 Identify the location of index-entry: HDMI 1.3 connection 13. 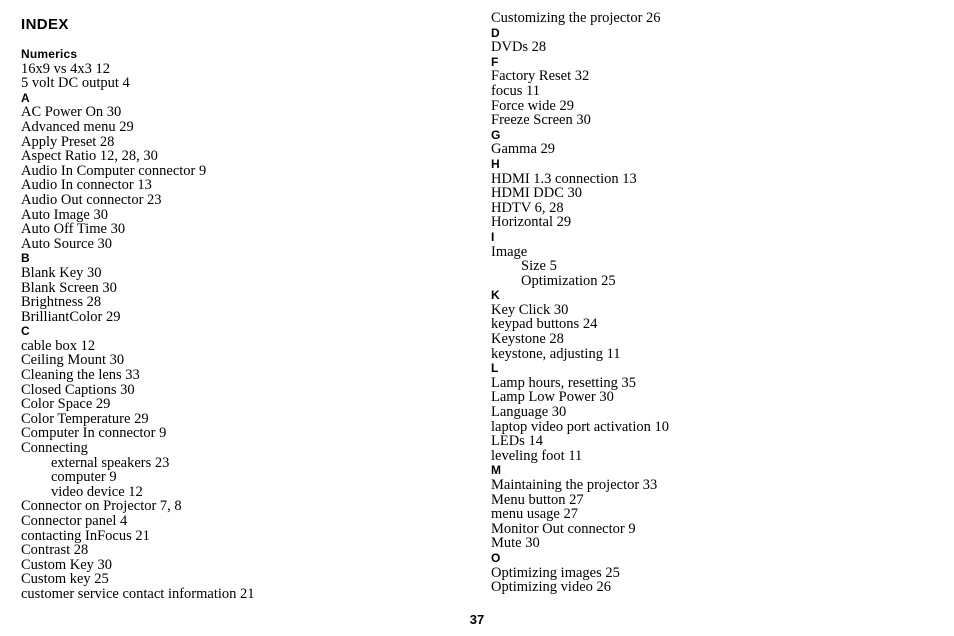
(564, 178).